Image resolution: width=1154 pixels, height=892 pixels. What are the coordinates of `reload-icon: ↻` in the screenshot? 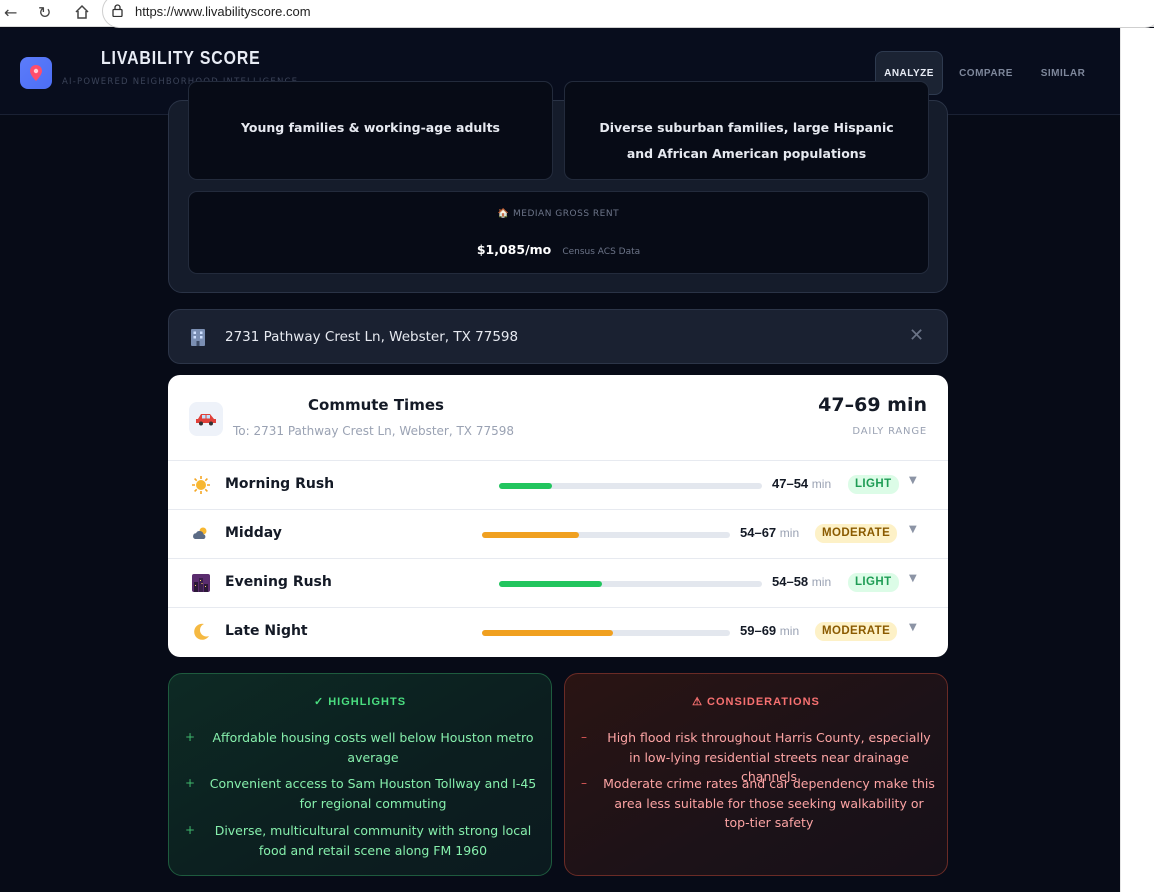 It's located at (44, 12).